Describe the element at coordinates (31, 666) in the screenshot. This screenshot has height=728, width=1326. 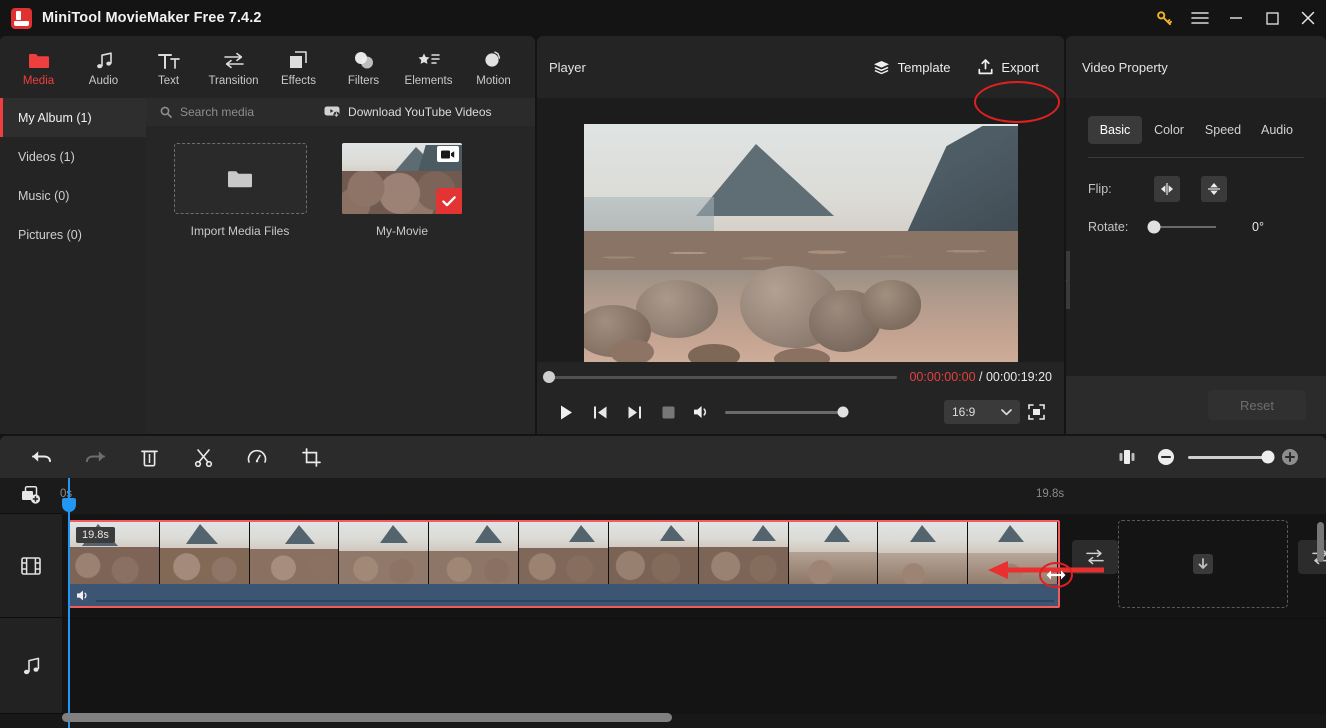
I see `audio-track-header` at that location.